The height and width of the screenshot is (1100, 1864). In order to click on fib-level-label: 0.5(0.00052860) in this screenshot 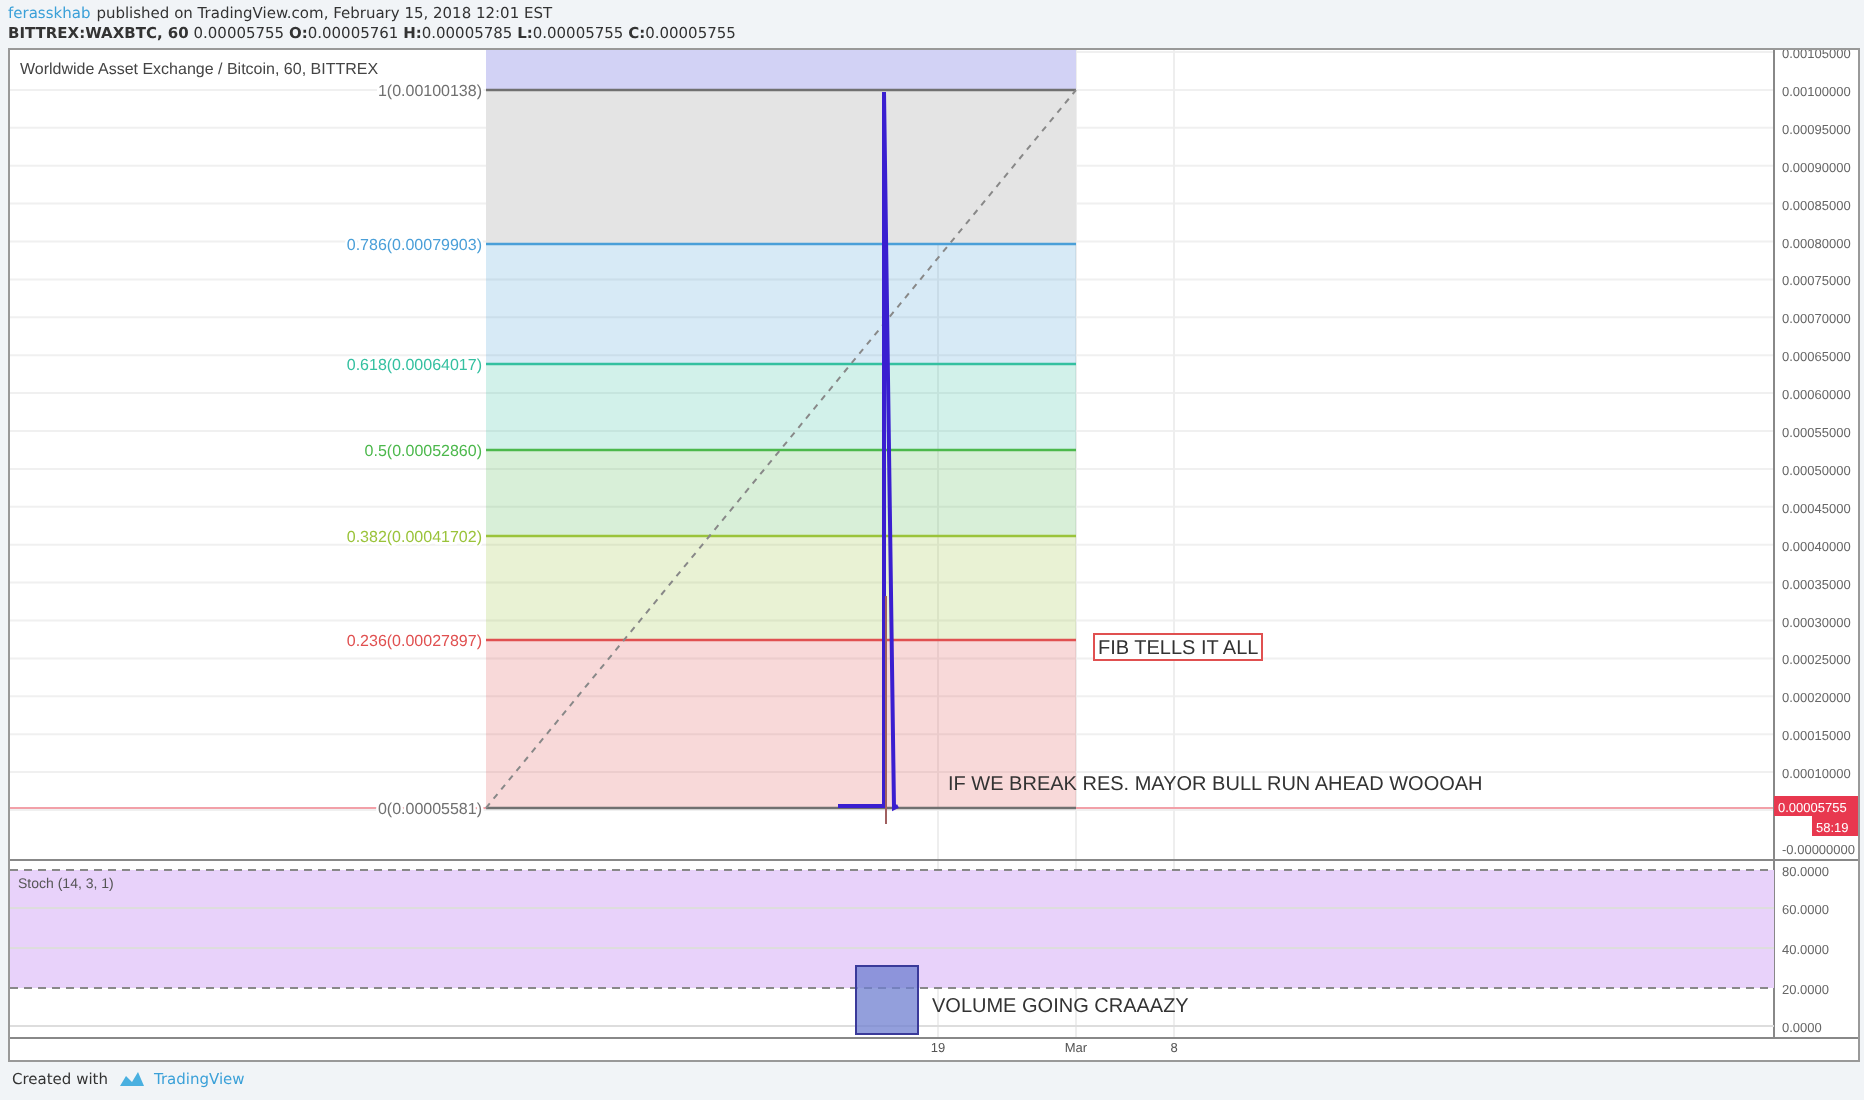, I will do `click(423, 451)`.